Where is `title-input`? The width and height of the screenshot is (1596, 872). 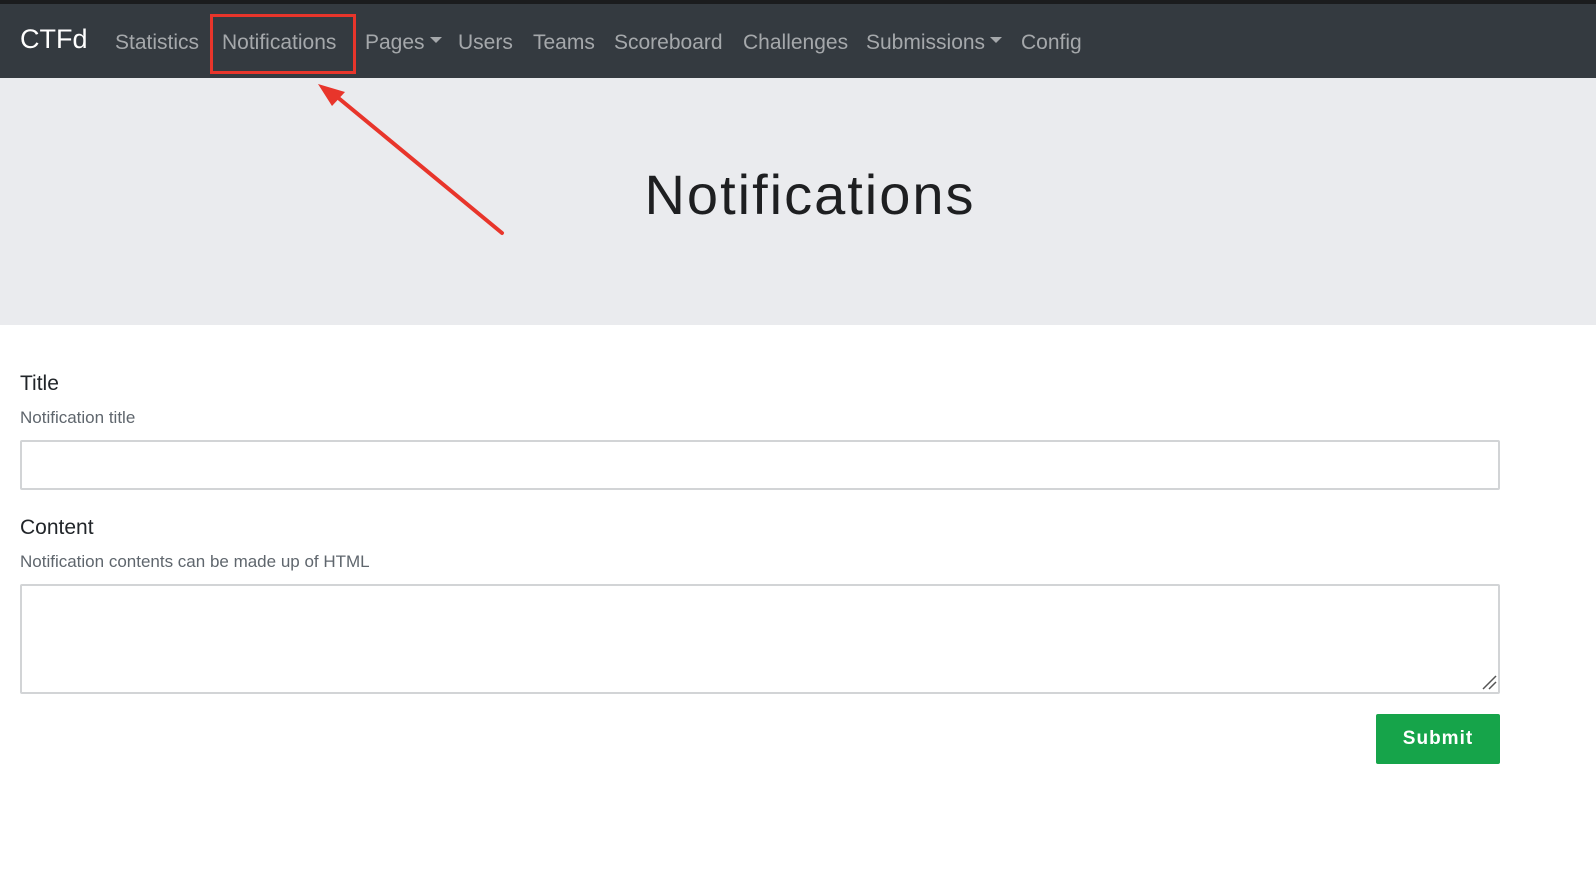
title-input is located at coordinates (760, 465).